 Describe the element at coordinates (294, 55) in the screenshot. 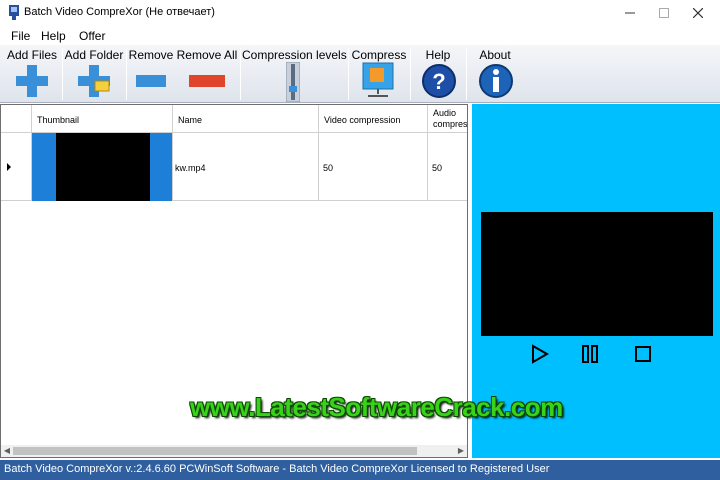

I see `compression-levels-label: Compression levels` at that location.